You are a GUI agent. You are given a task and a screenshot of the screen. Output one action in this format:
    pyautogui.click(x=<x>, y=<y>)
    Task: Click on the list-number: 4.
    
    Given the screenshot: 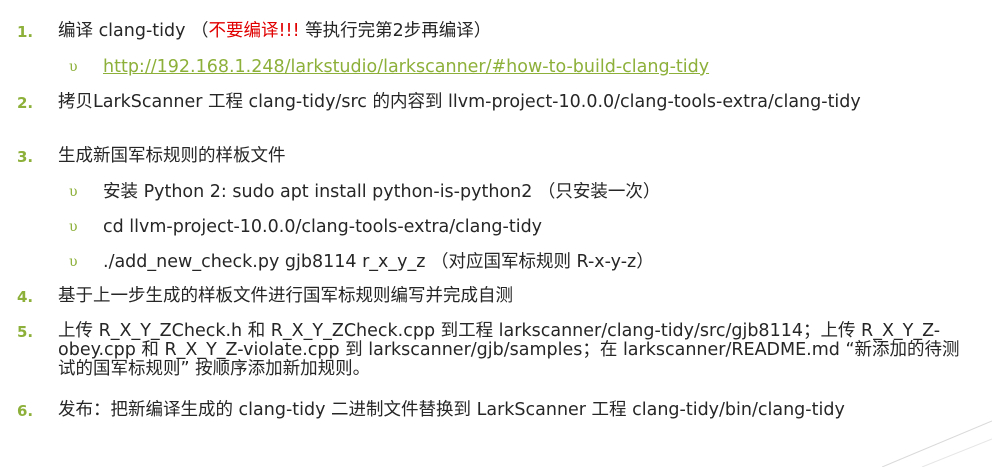 What is the action you would take?
    pyautogui.click(x=25, y=297)
    